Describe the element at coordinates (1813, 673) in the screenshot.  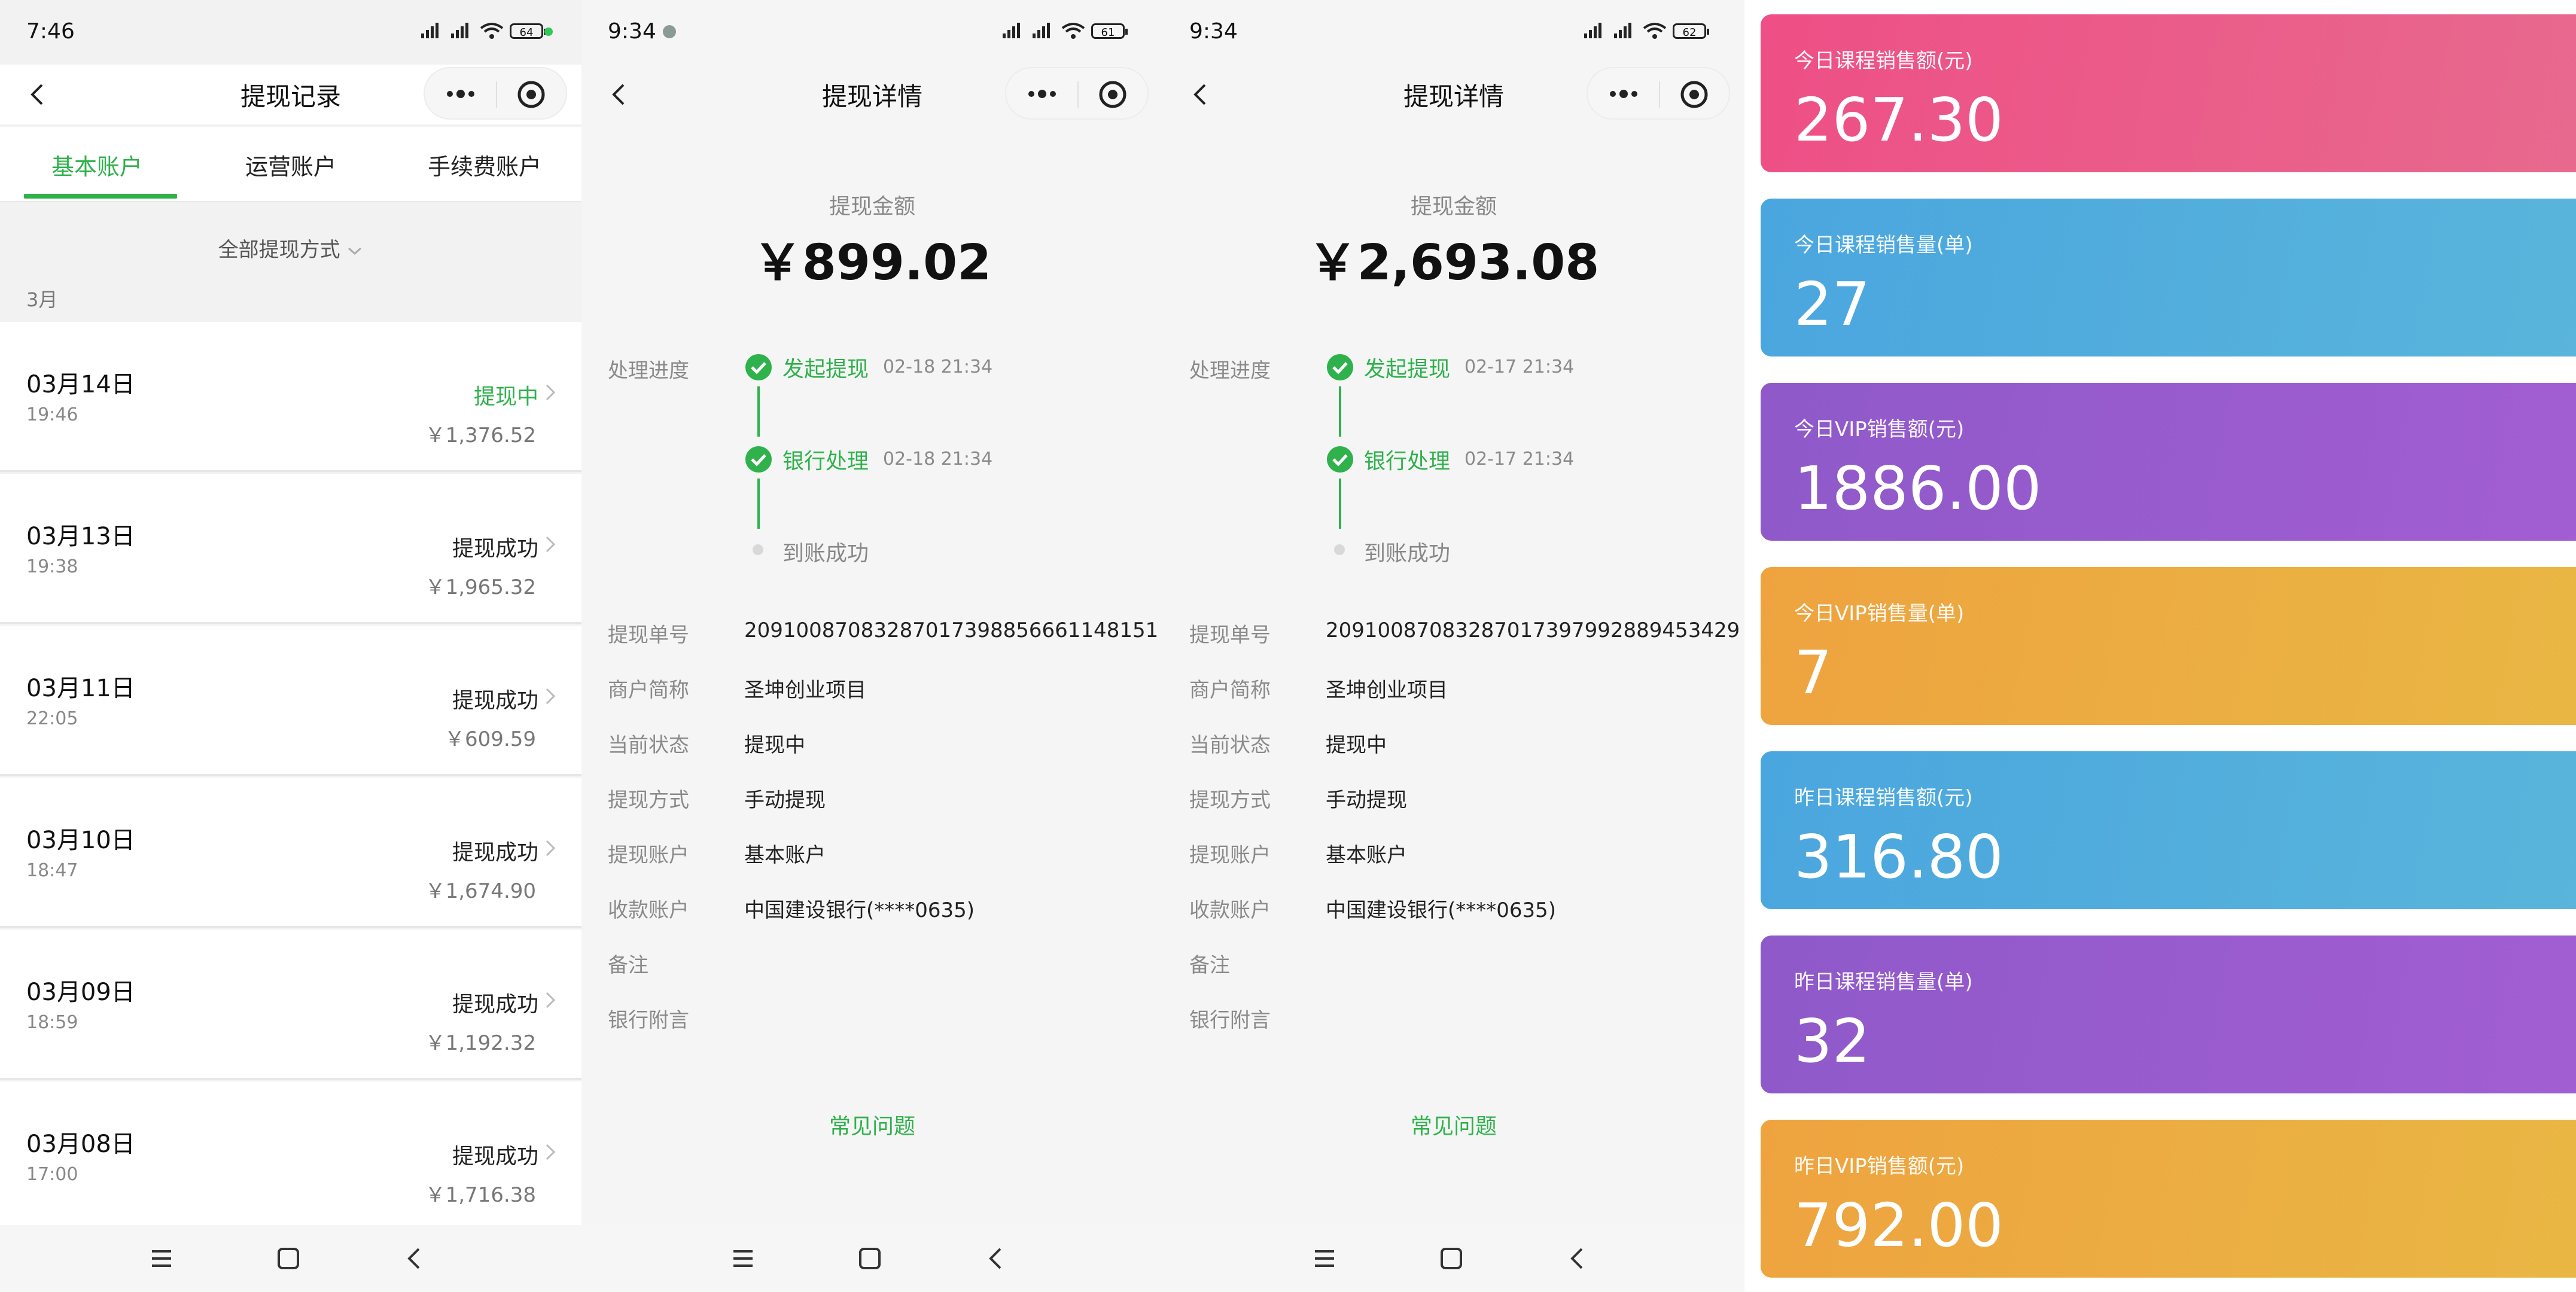
I see `stat-value: 7` at that location.